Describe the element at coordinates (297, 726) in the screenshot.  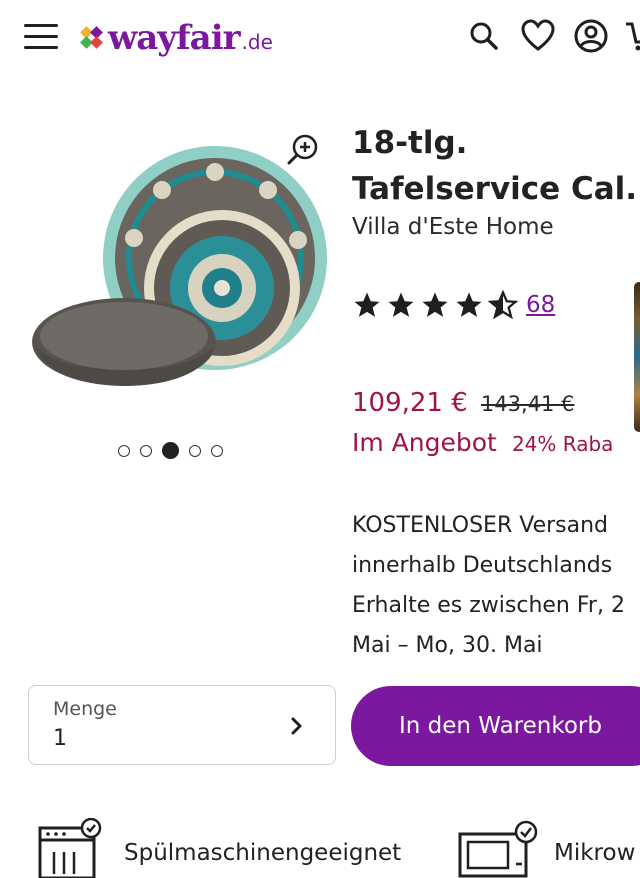
I see `chevron-right-icon` at that location.